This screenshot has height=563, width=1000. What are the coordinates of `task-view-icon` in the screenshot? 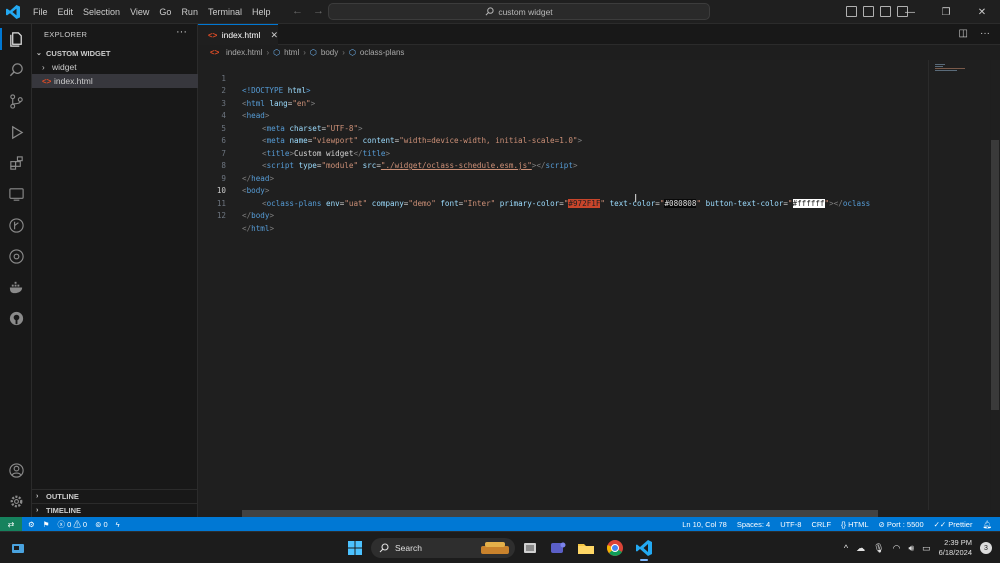 It's located at (530, 548).